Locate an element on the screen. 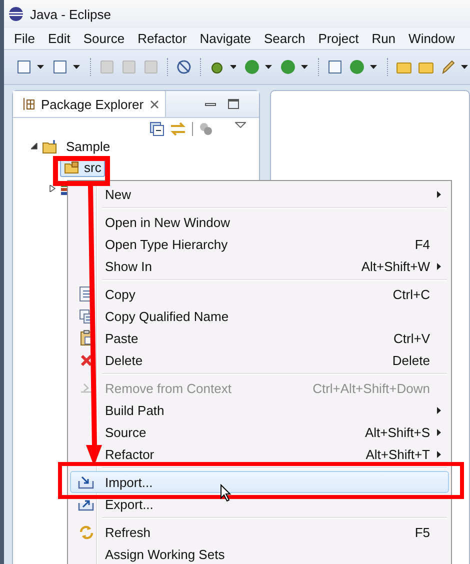  menu-item: Show In Alt+Shift+W is located at coordinates (259, 266).